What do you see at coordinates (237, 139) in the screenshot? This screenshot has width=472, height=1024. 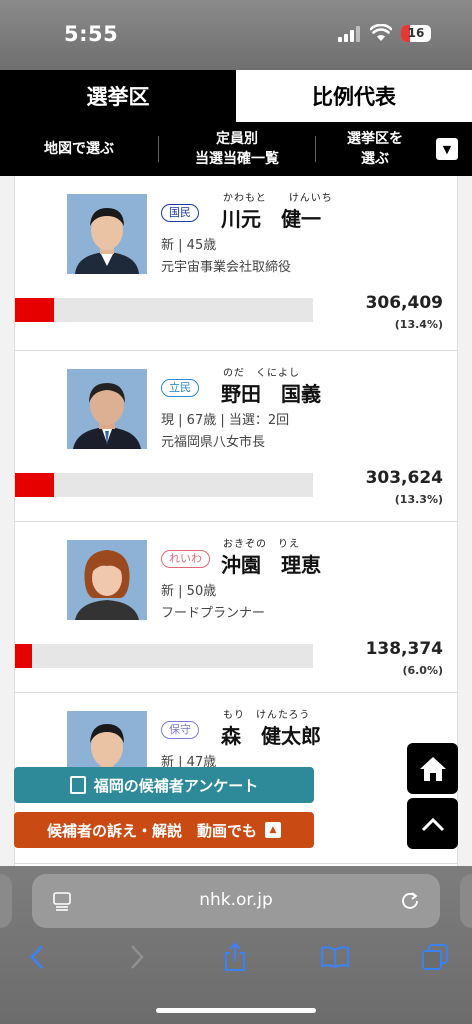 I see `seats-label-line1: 定員別` at bounding box center [237, 139].